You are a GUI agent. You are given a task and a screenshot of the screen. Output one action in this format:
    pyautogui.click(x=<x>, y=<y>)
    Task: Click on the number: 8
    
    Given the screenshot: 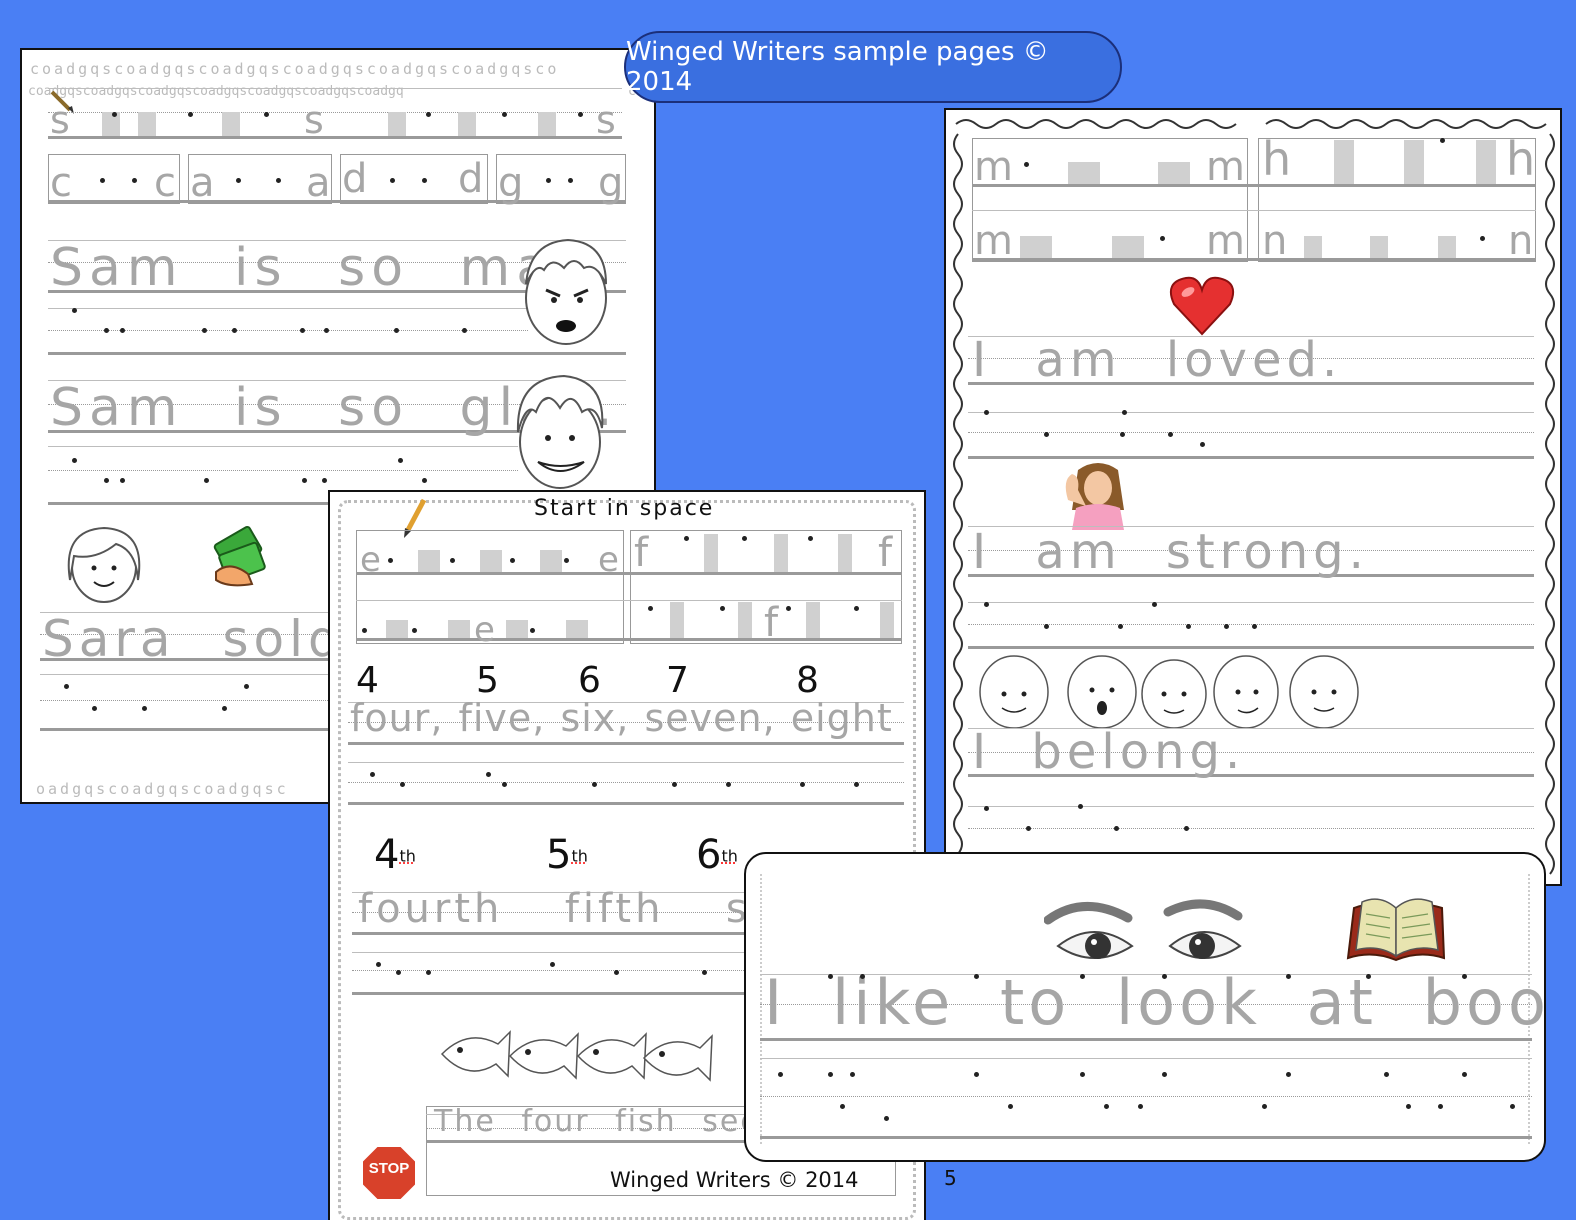 What is the action you would take?
    pyautogui.click(x=807, y=680)
    